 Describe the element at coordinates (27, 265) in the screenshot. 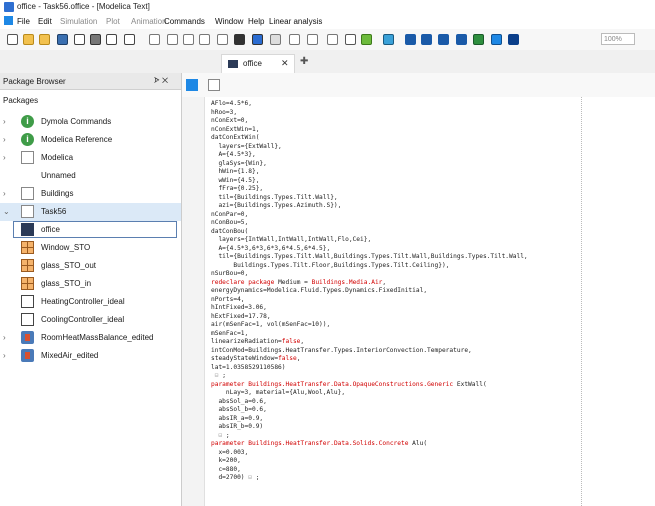

I see `record-icon` at that location.